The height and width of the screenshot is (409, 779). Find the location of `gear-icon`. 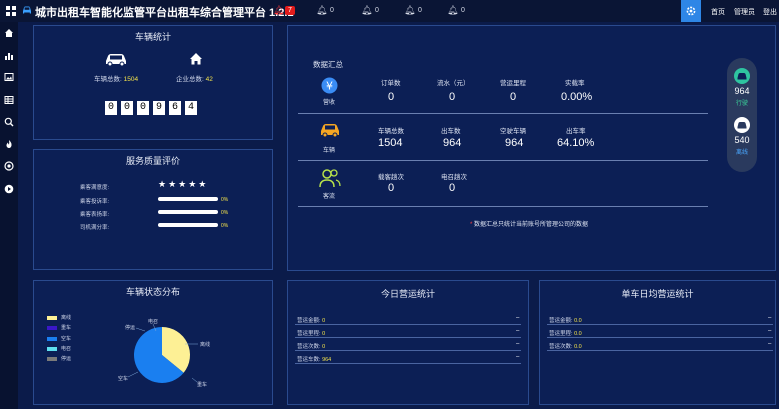

gear-icon is located at coordinates (691, 11).